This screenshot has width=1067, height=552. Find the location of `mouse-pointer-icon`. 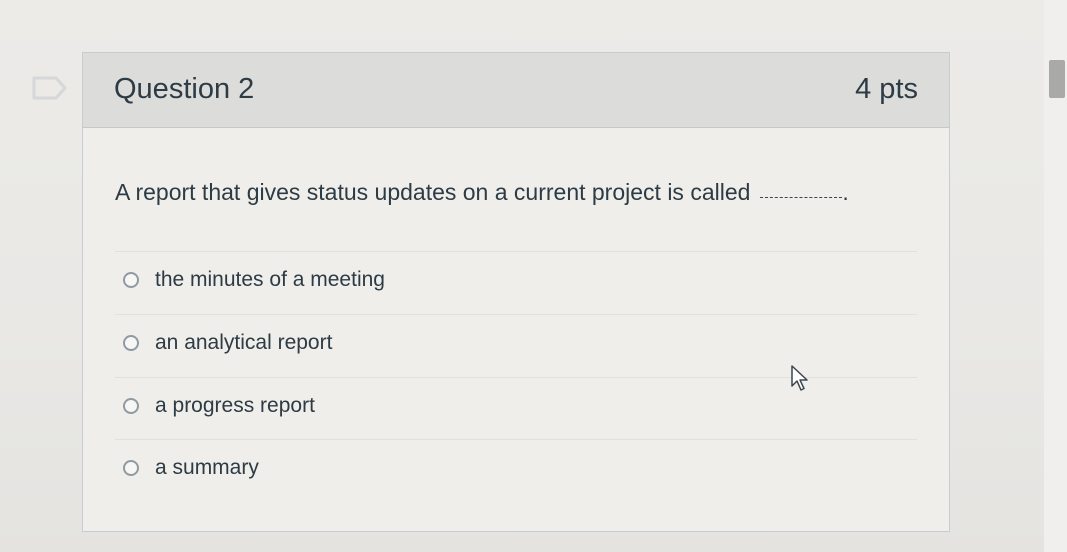

mouse-pointer-icon is located at coordinates (799, 378).